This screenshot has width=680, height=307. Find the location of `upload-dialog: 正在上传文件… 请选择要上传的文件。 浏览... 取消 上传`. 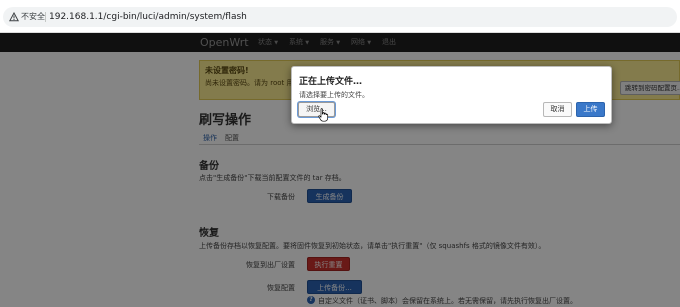

upload-dialog: 正在上传文件… 请选择要上传的文件。 浏览... 取消 上传 is located at coordinates (451, 95).